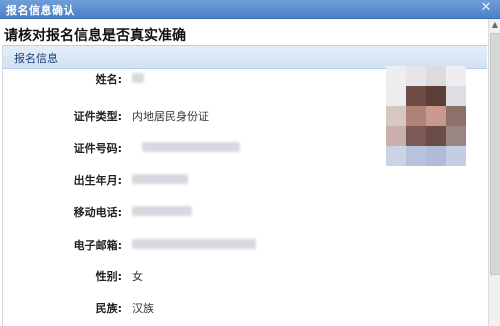  Describe the element at coordinates (40, 10) in the screenshot. I see `dialog-title: 报名信息确认` at that location.